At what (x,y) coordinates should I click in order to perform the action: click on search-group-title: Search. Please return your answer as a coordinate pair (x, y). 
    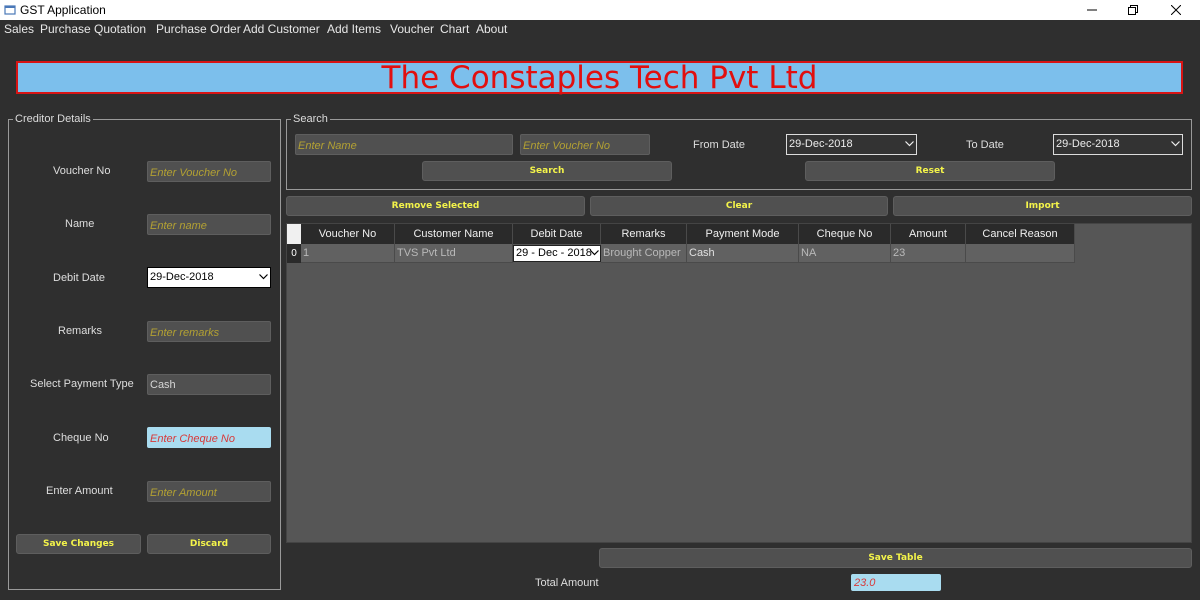
    Looking at the image, I should click on (310, 119).